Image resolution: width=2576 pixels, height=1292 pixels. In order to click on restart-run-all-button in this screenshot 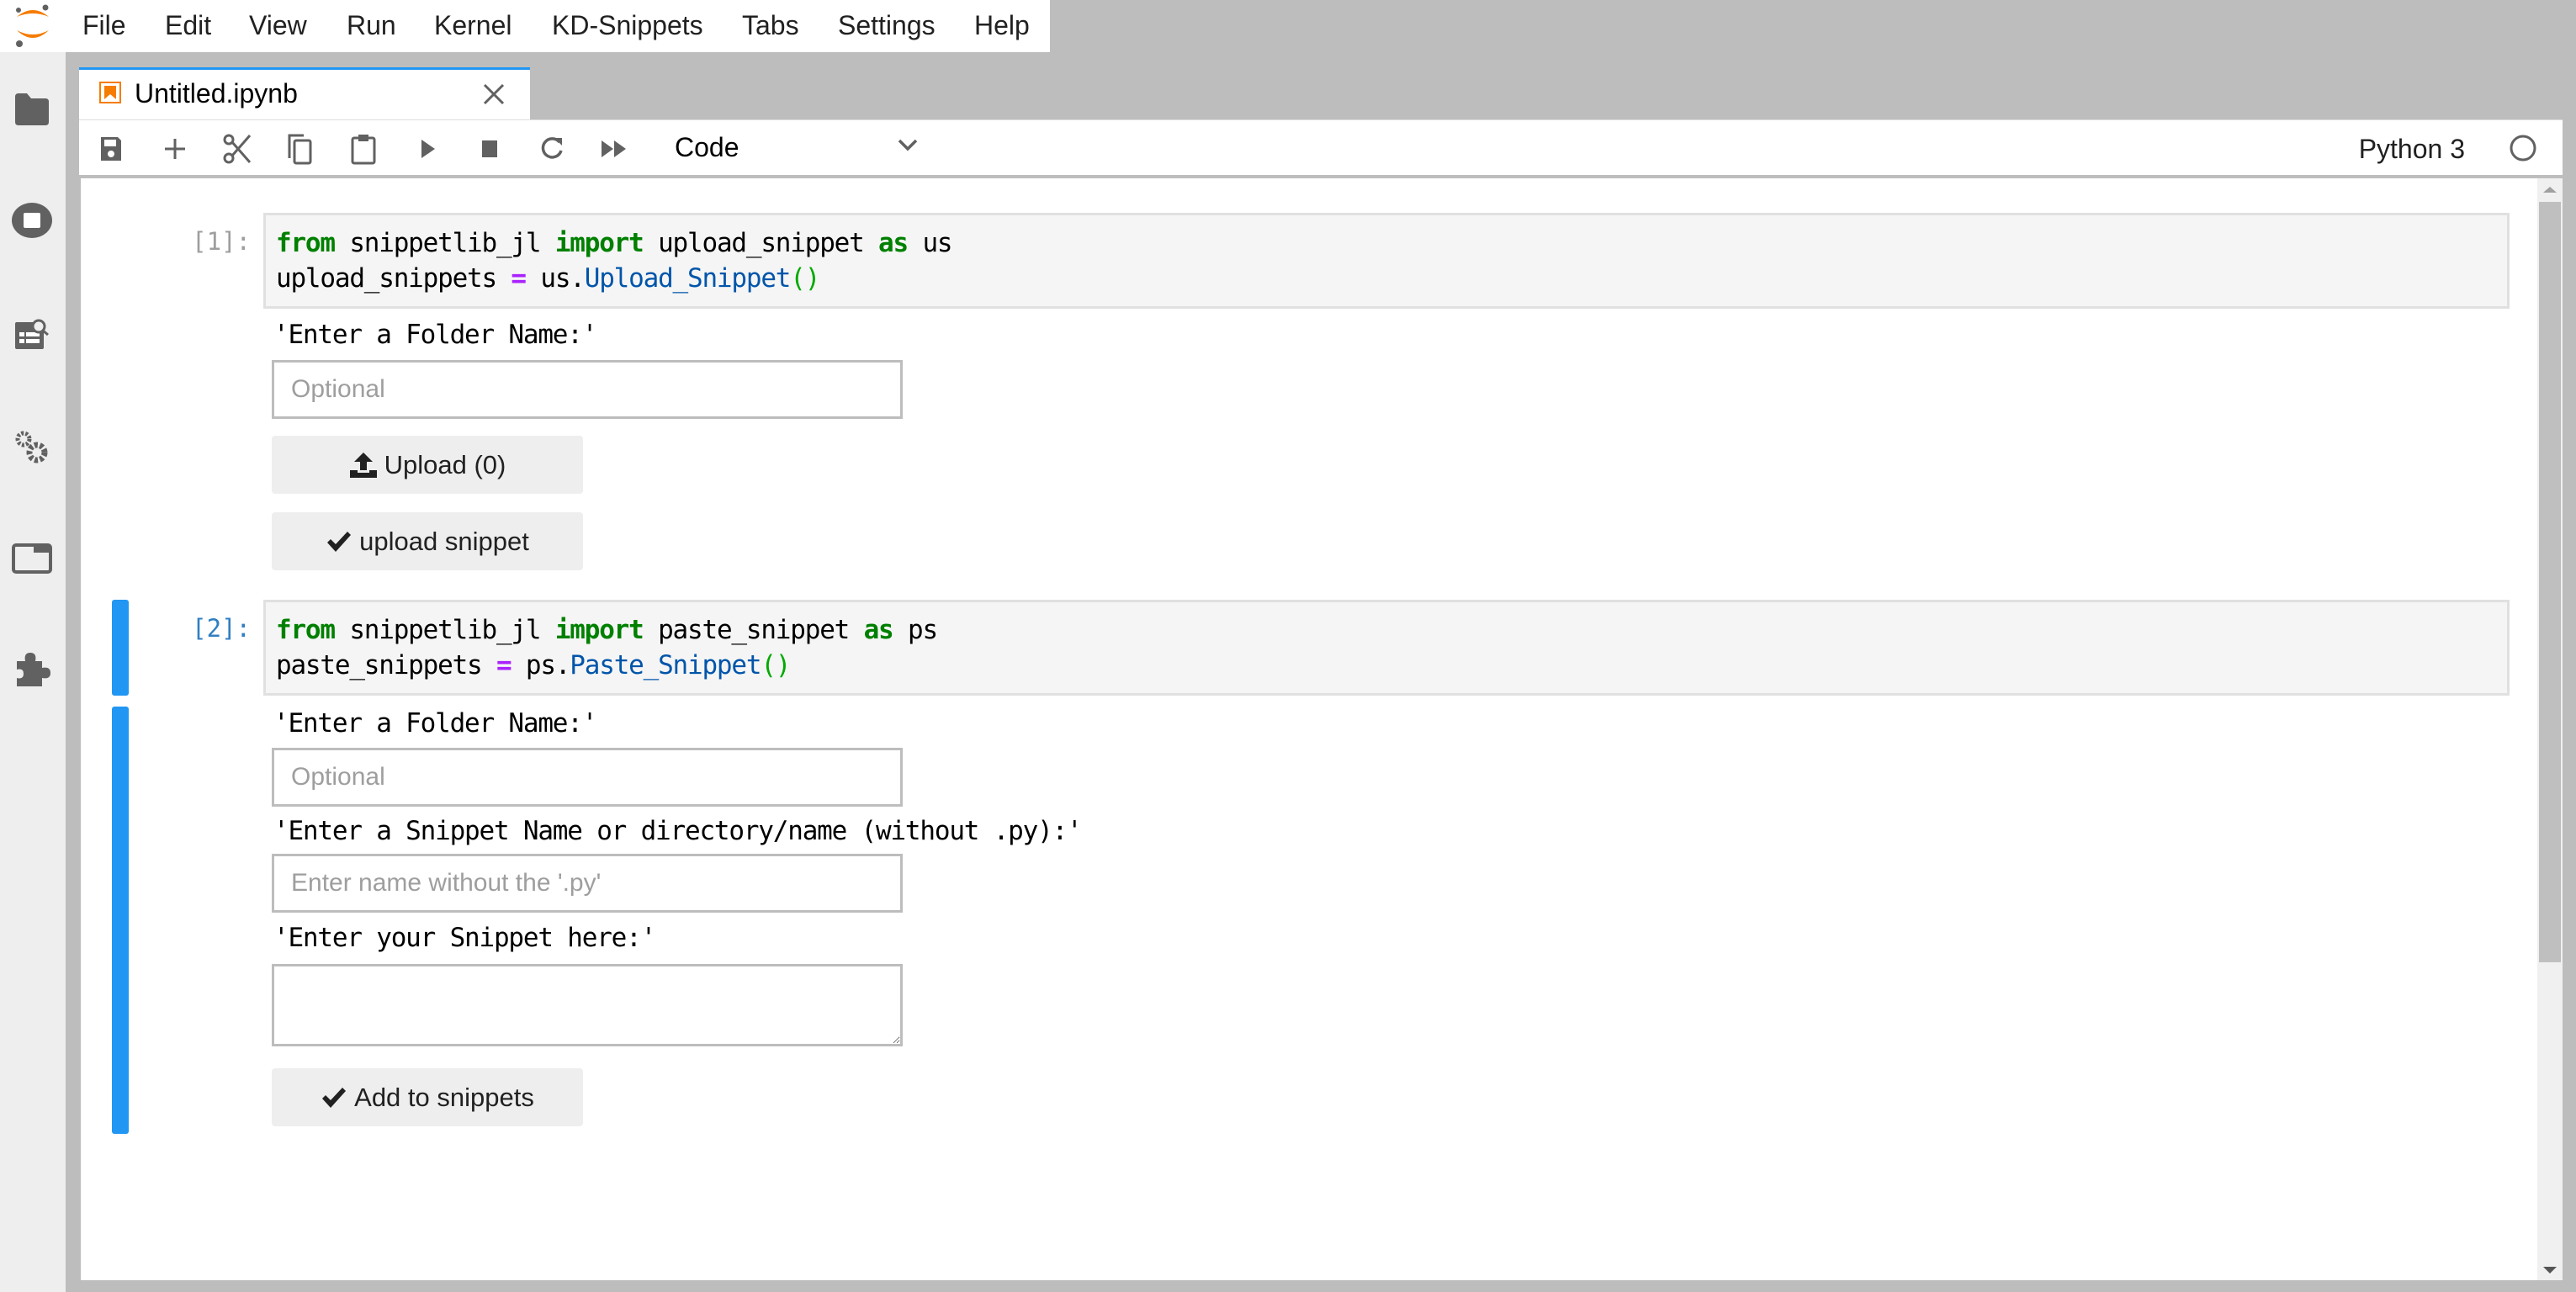, I will do `click(614, 148)`.